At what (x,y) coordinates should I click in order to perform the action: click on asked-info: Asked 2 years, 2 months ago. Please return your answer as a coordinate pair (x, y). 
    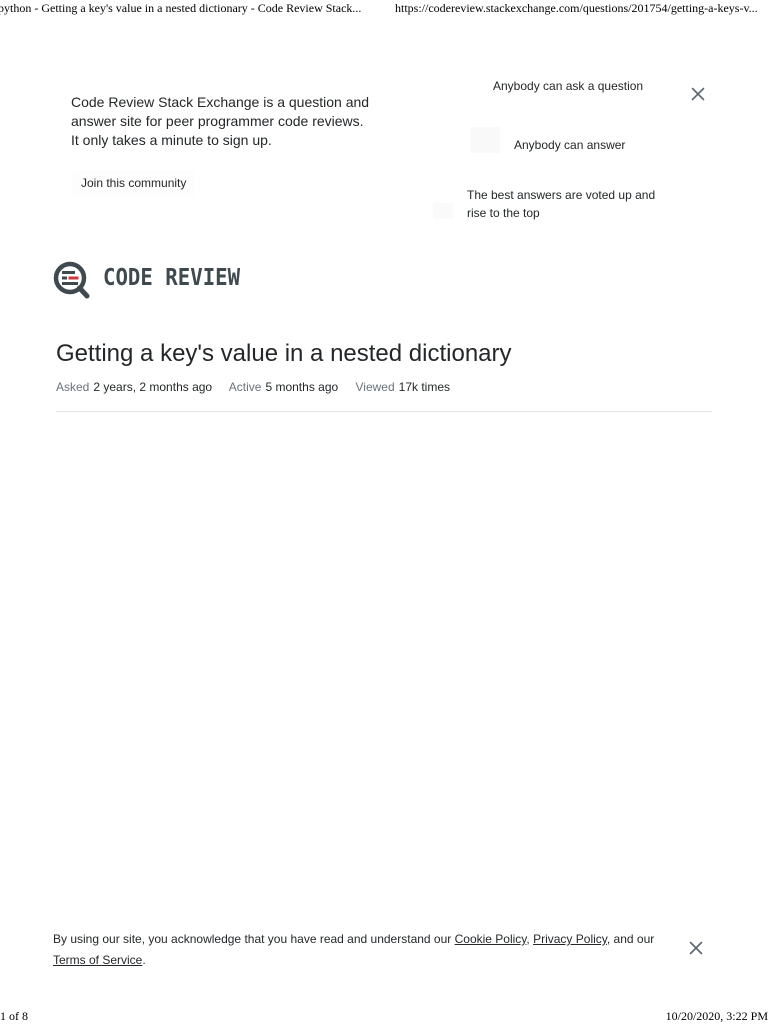
    Looking at the image, I should click on (134, 387).